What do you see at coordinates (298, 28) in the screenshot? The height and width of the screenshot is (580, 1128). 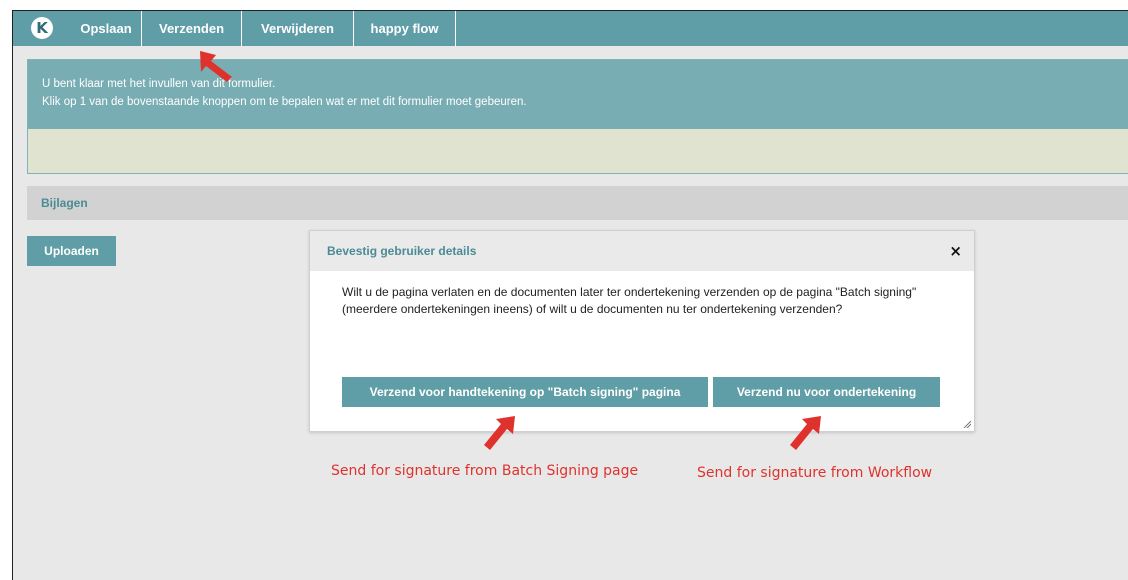 I see `delete-button: Verwijderen` at bounding box center [298, 28].